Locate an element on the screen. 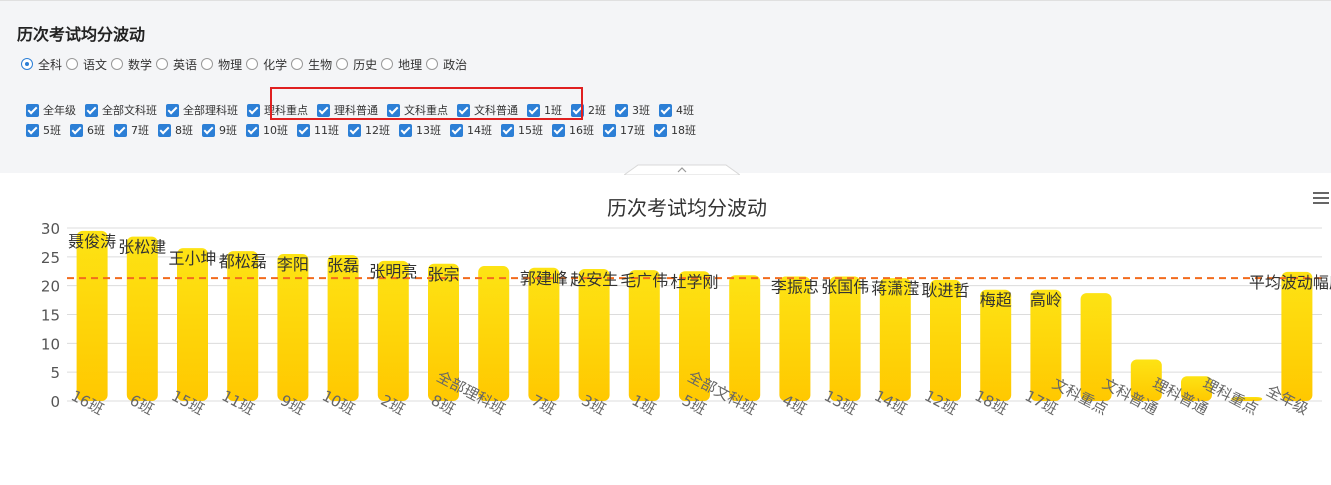 Image resolution: width=1331 pixels, height=485 pixels. class-filter-b-12: 17班 is located at coordinates (624, 130).